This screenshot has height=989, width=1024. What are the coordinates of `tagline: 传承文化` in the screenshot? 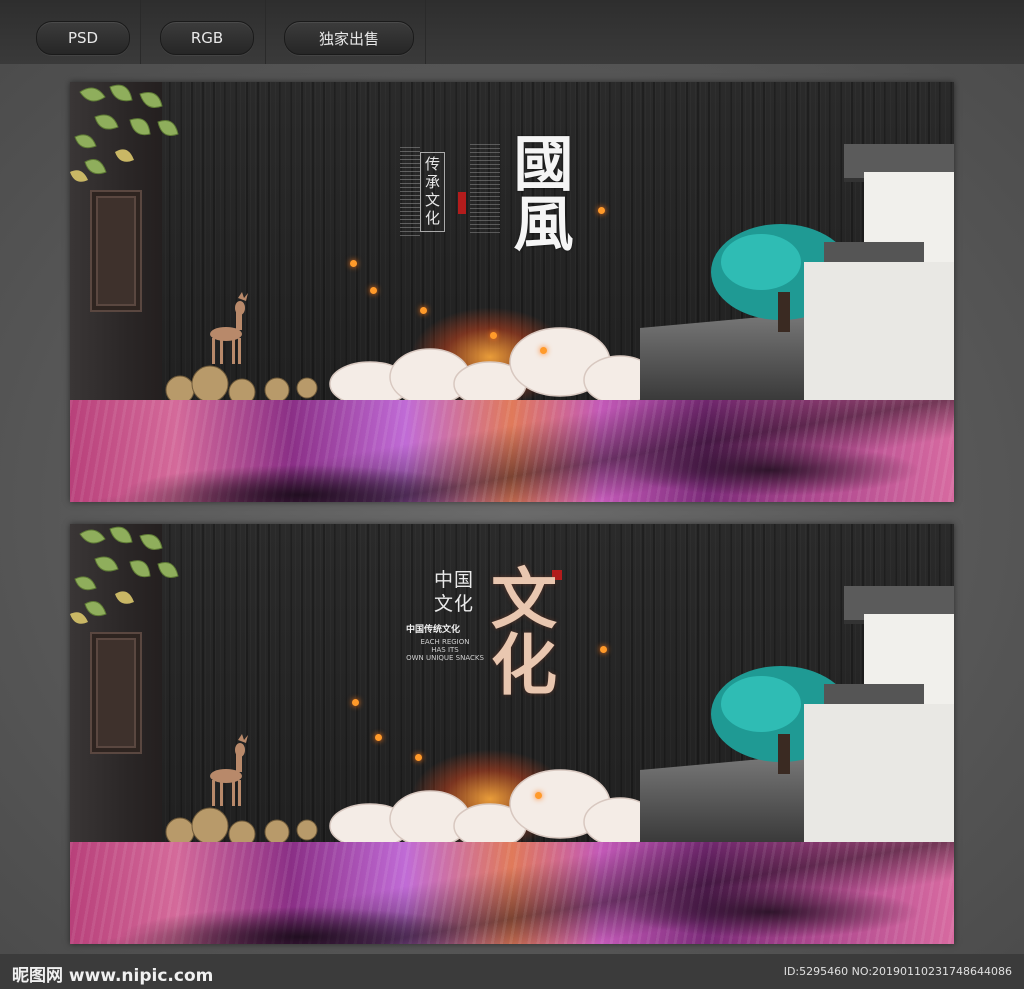 It's located at (432, 192).